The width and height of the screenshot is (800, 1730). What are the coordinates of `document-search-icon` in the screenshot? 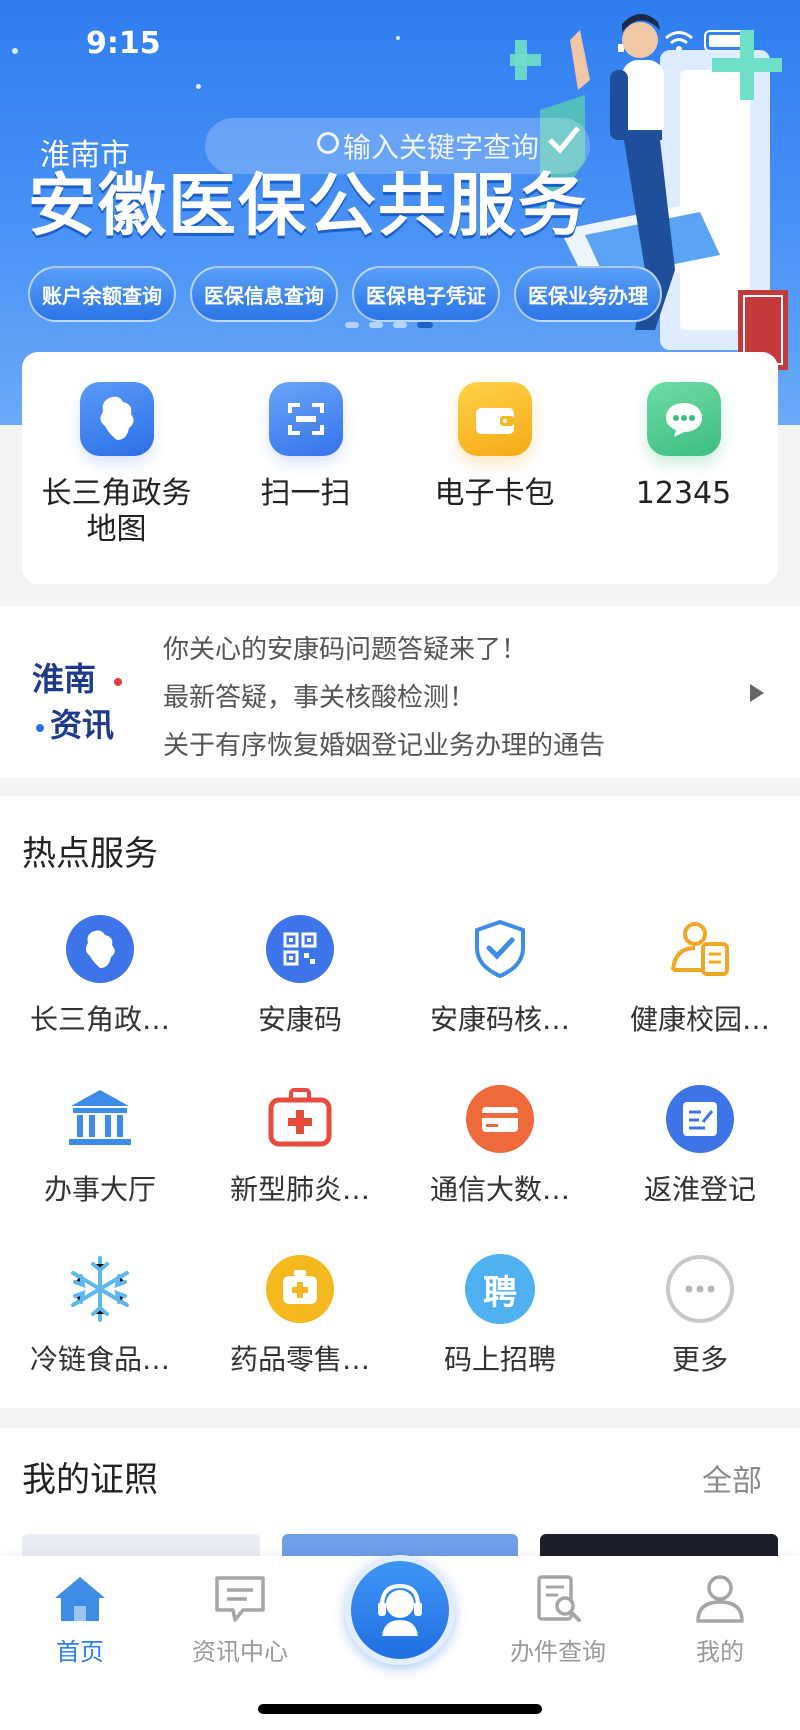 It's located at (559, 1598).